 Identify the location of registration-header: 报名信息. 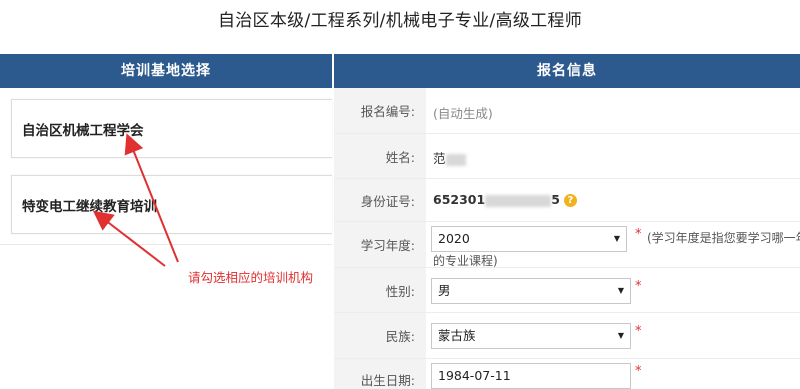
(567, 71).